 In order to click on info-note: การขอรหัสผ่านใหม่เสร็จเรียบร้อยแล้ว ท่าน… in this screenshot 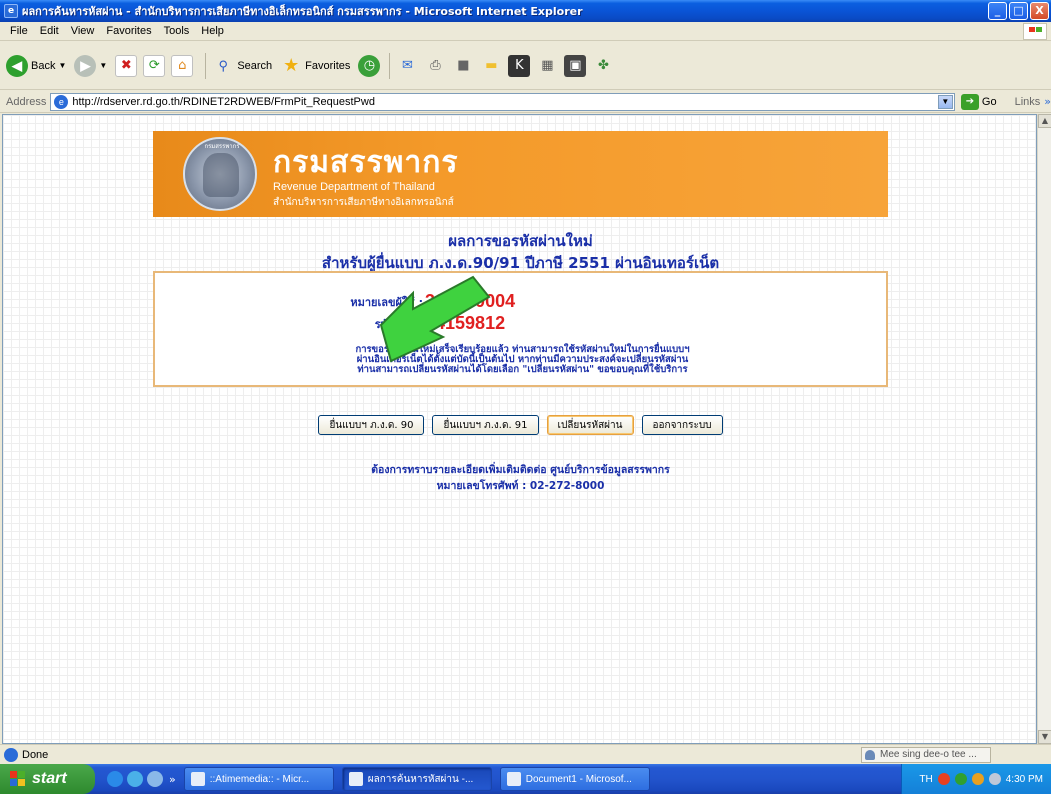, I will do `click(522, 360)`.